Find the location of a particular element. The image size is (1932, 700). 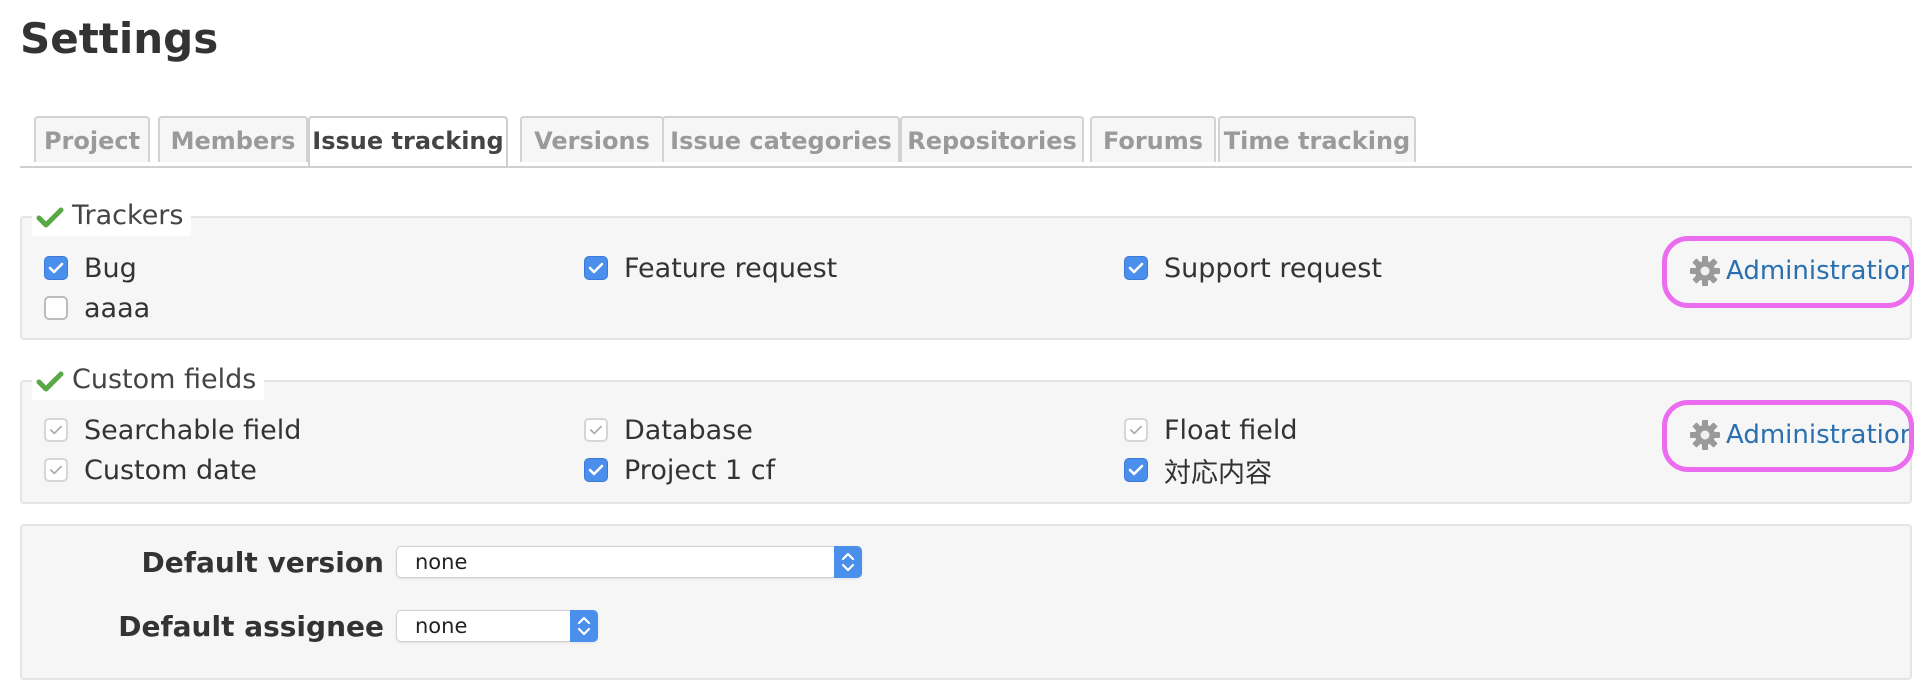

tracker-support-request-checkbox is located at coordinates (1136, 268).